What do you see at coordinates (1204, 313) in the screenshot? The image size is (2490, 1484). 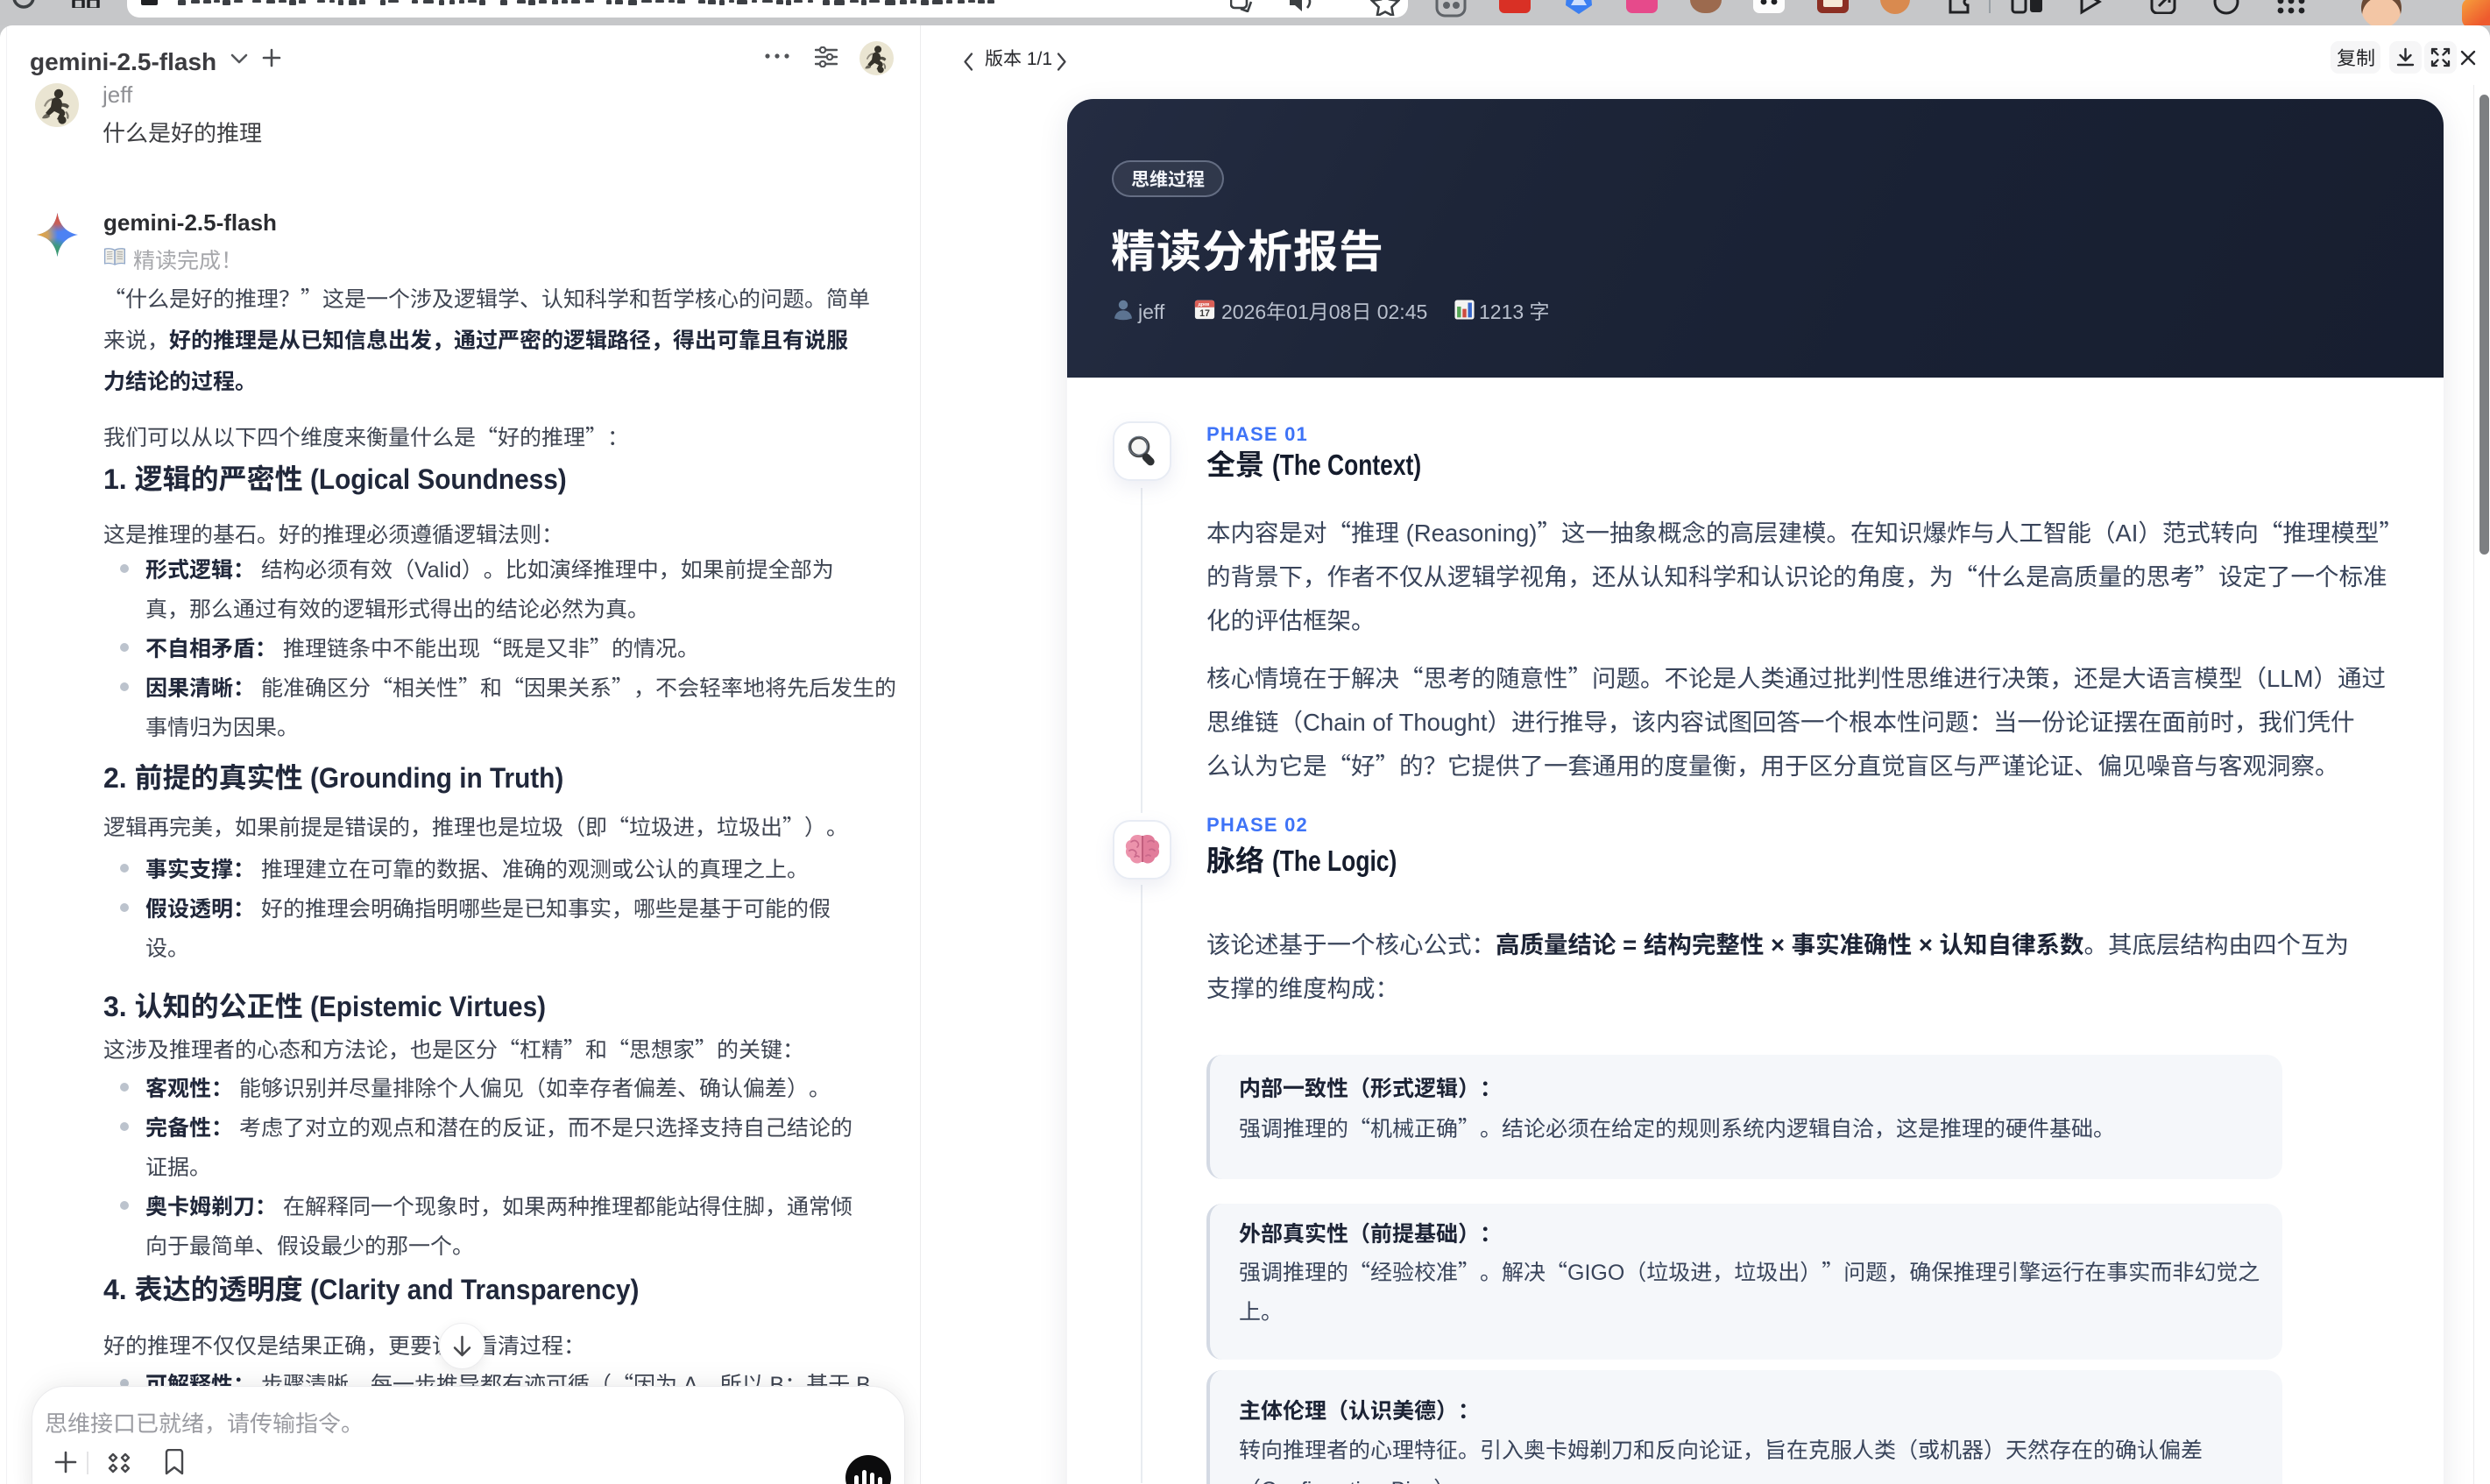 I see `svg-text: 17` at bounding box center [1204, 313].